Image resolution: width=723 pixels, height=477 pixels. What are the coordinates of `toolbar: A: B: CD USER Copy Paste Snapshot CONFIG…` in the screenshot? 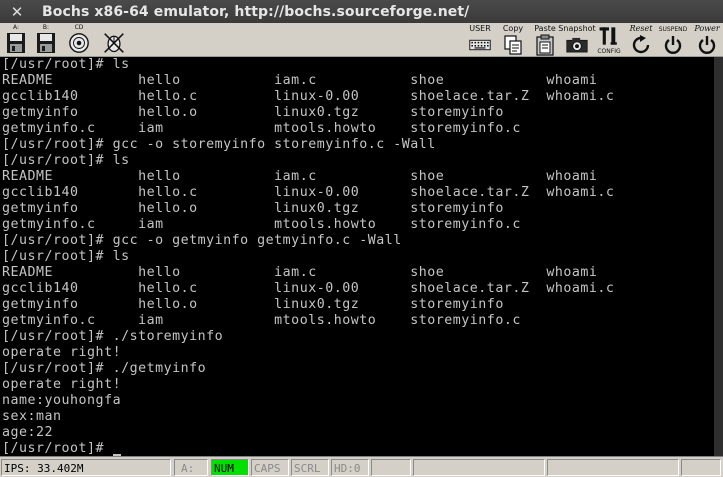 It's located at (361, 40).